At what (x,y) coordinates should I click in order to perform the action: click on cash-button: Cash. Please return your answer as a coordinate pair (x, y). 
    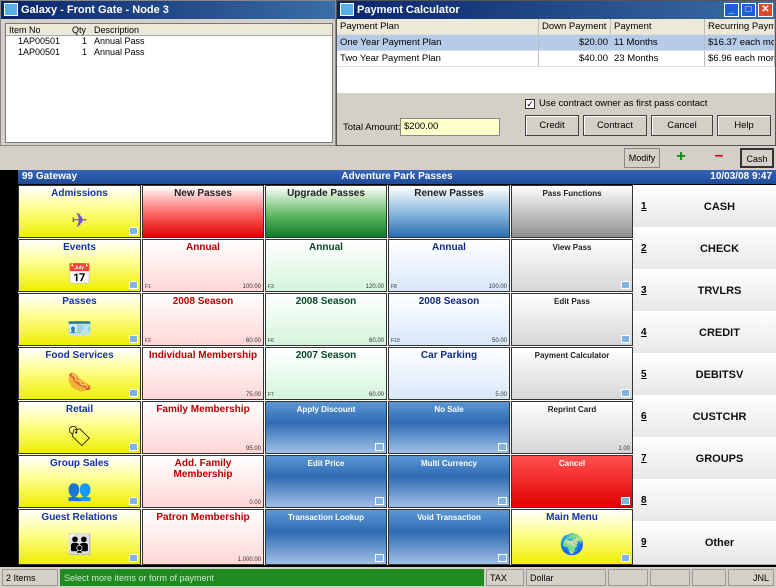
    Looking at the image, I should click on (757, 158).